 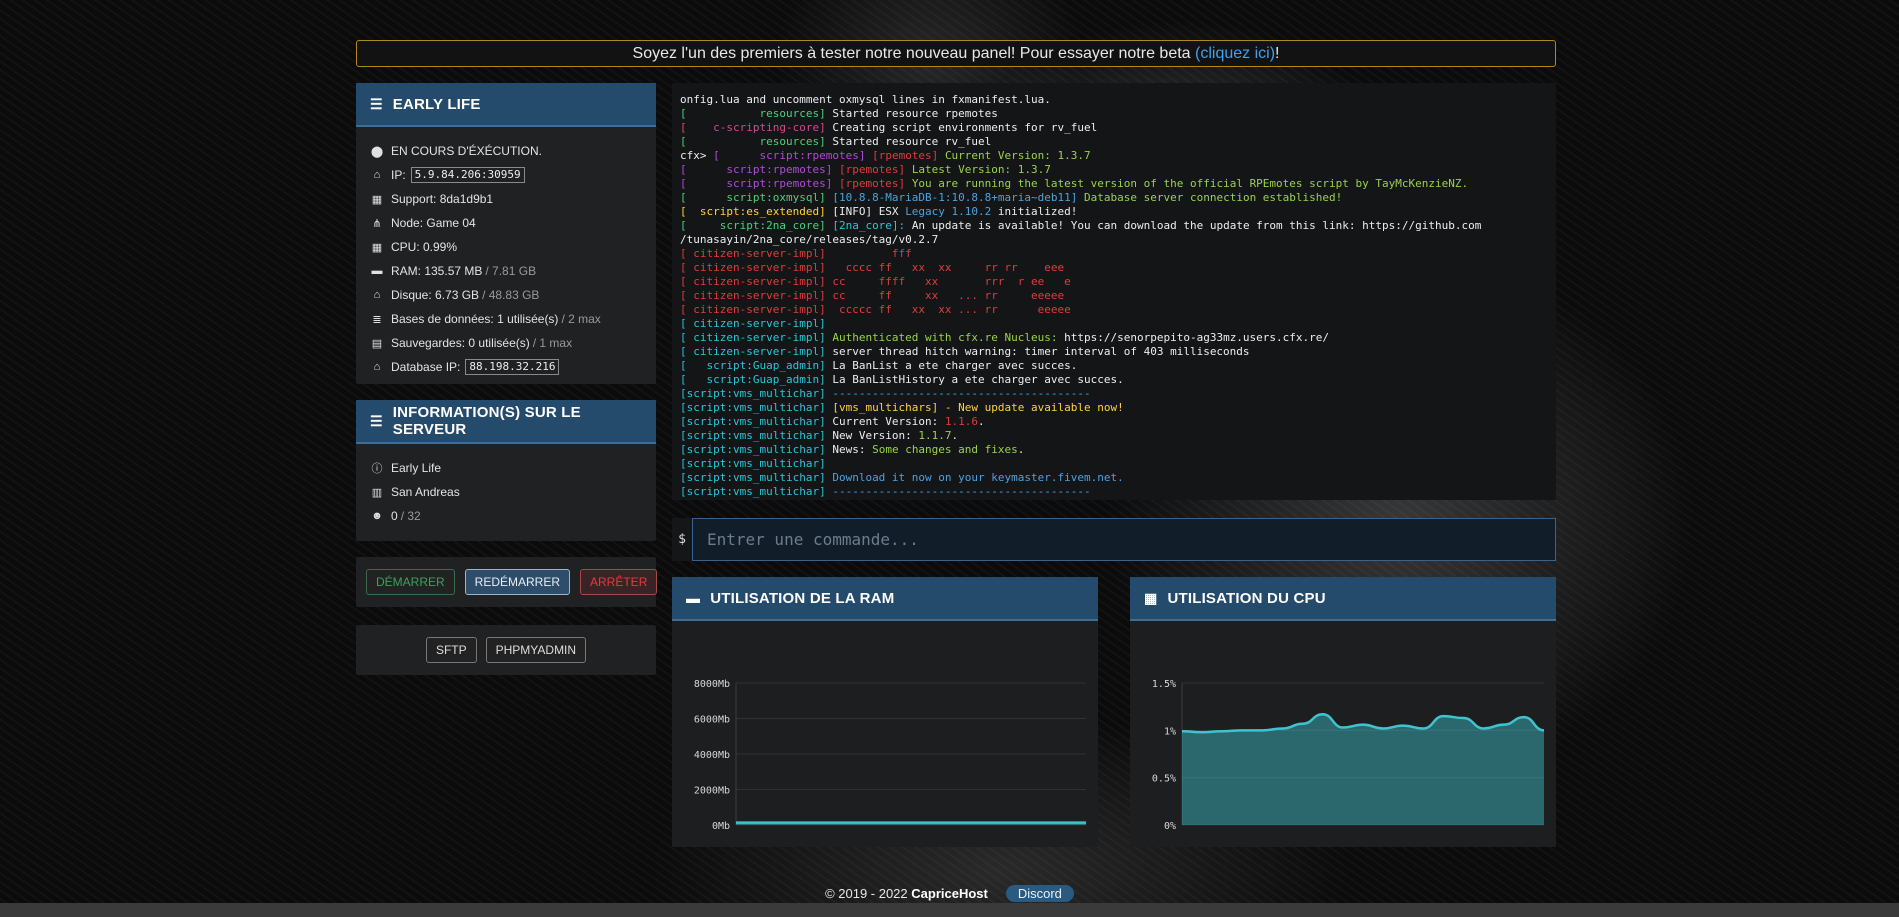 I want to click on footer-brand: CapriceHost, so click(x=949, y=893).